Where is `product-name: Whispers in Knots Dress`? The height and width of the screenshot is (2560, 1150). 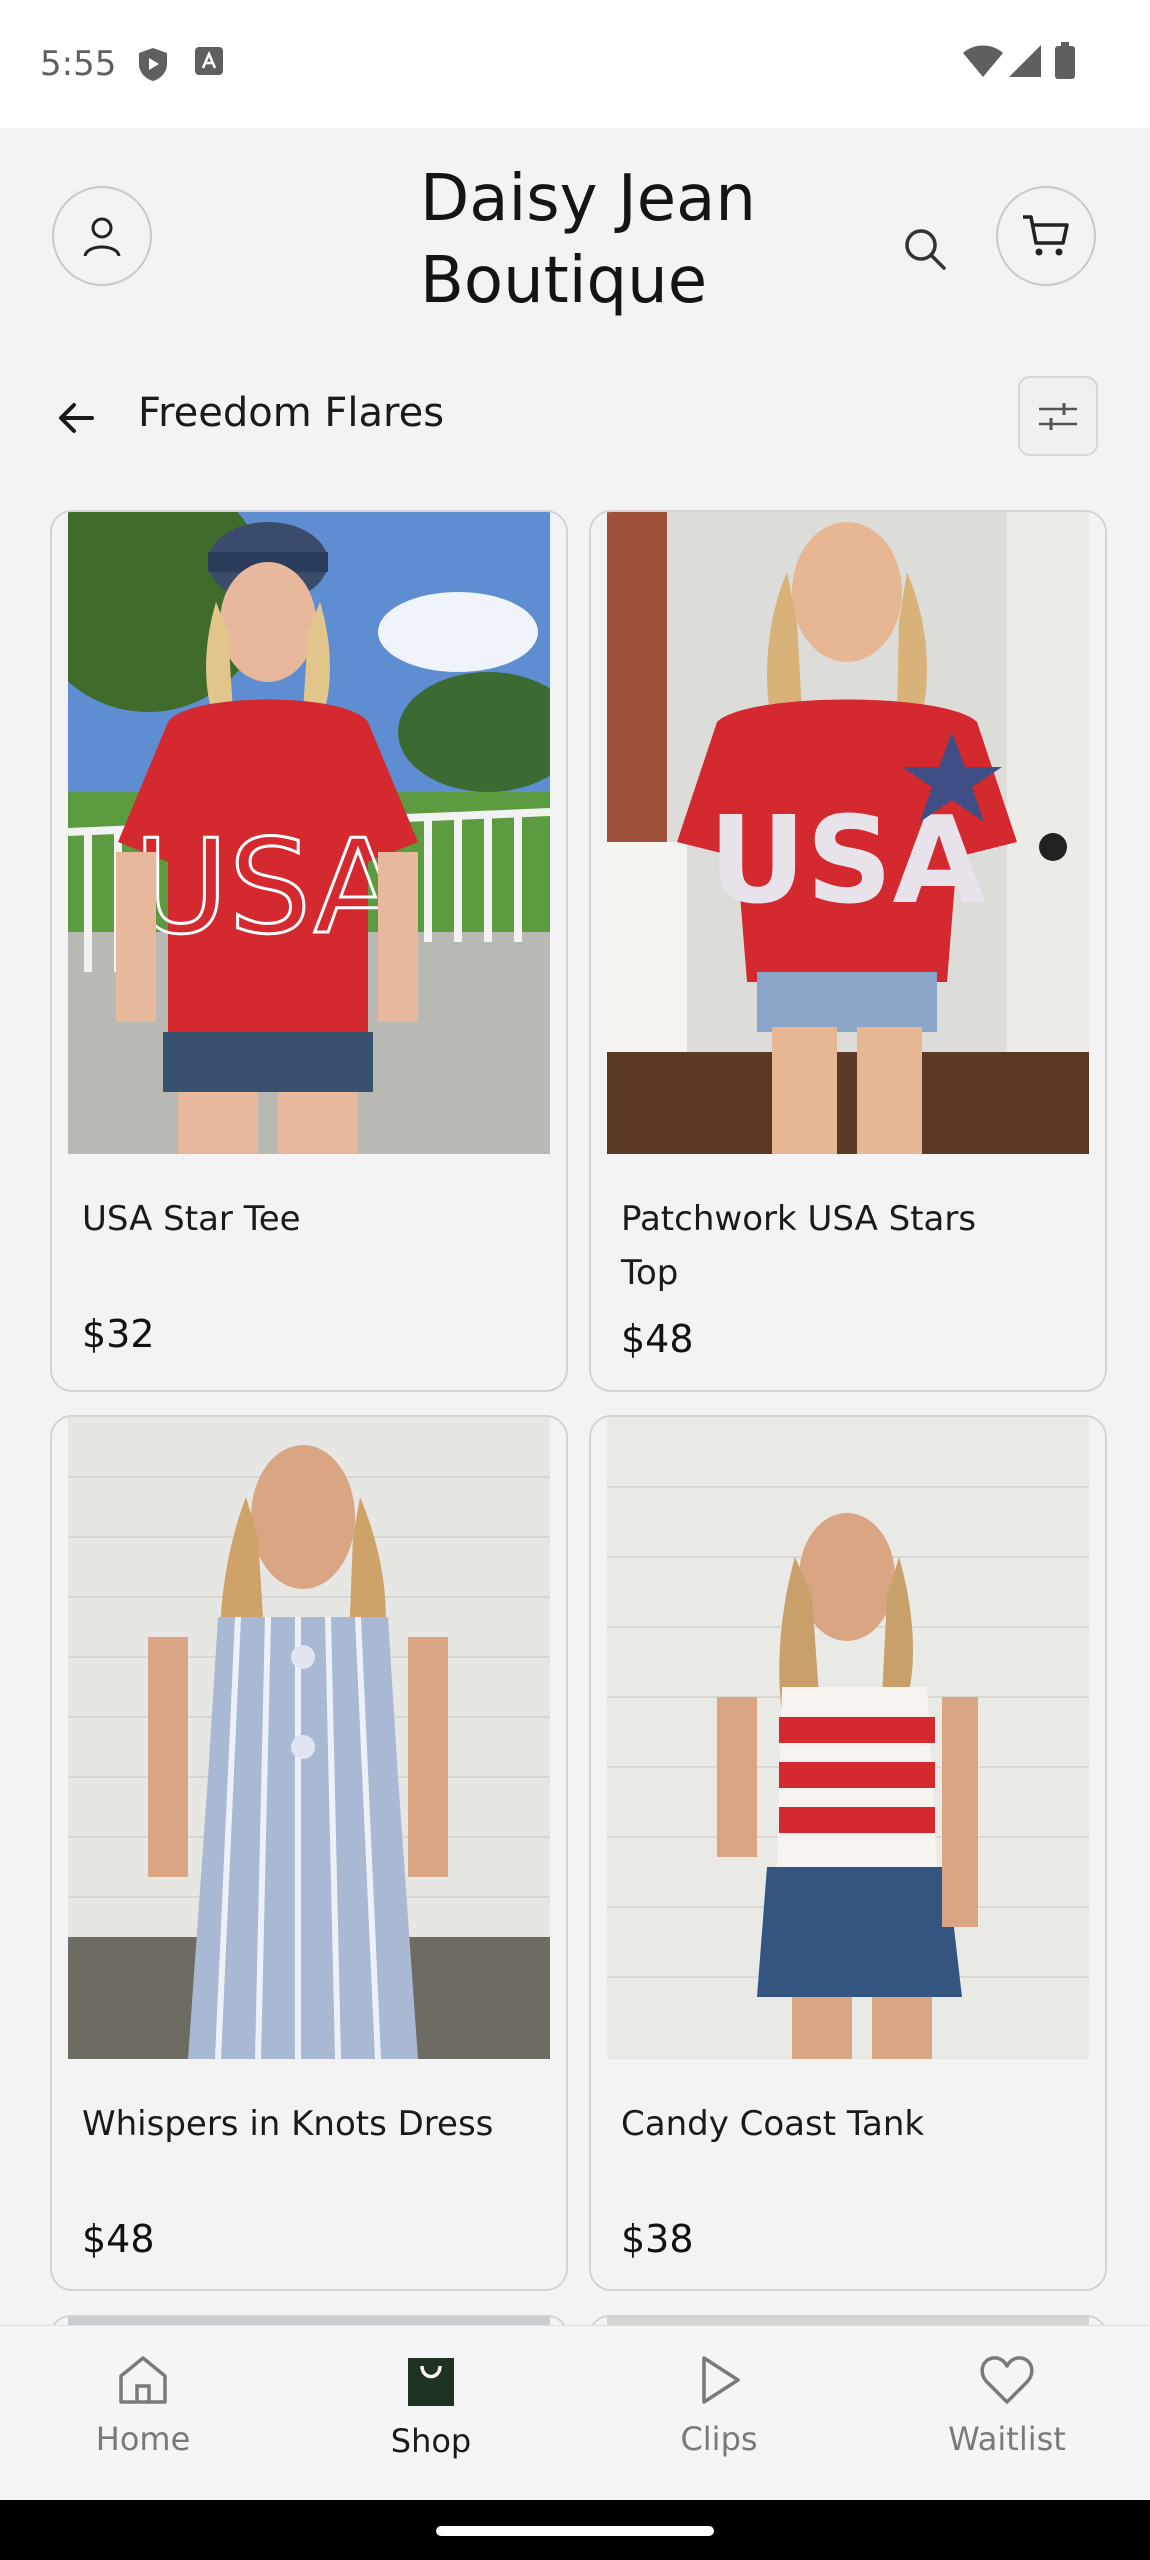
product-name: Whispers in Knots Dress is located at coordinates (288, 2124).